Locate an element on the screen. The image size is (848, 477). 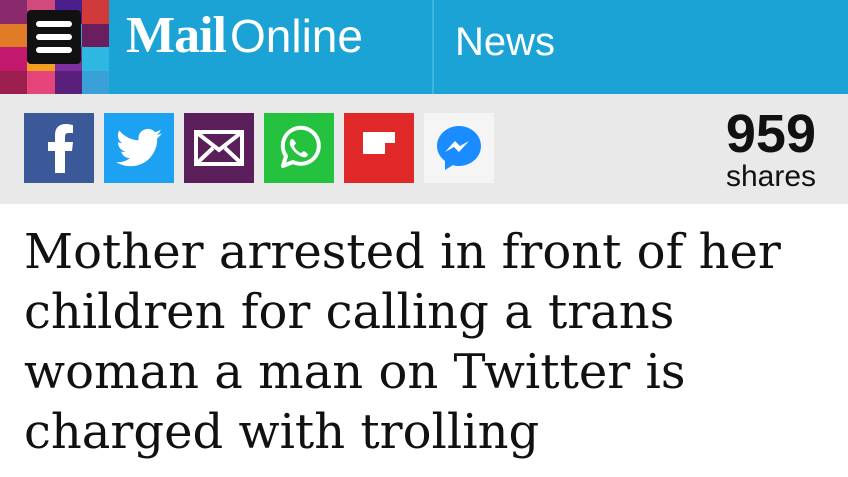
share-count: 959 is located at coordinates (770, 134).